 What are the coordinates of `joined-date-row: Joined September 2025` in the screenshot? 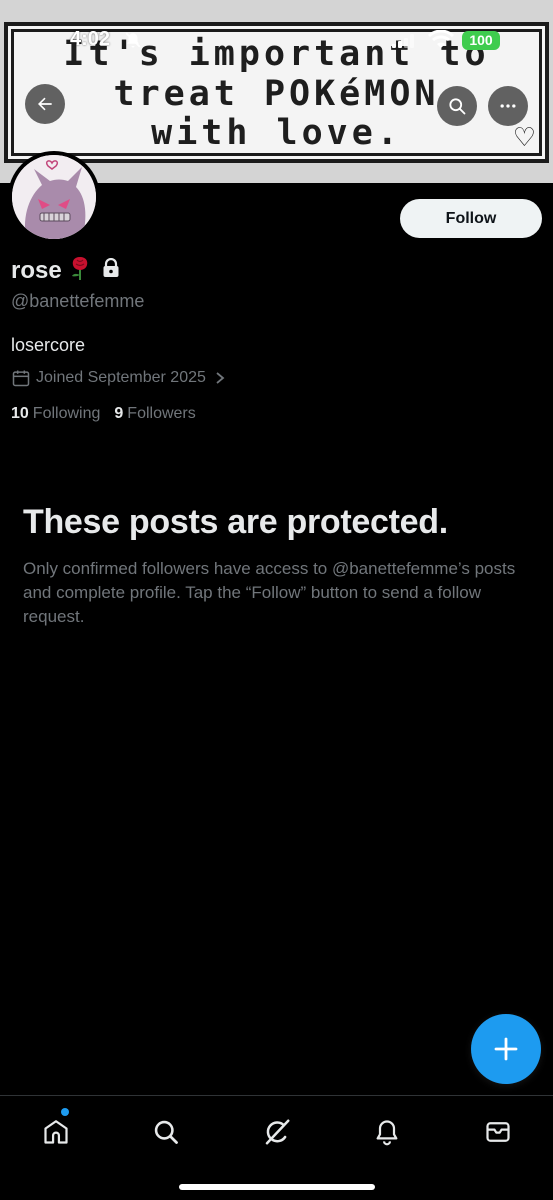 It's located at (118, 378).